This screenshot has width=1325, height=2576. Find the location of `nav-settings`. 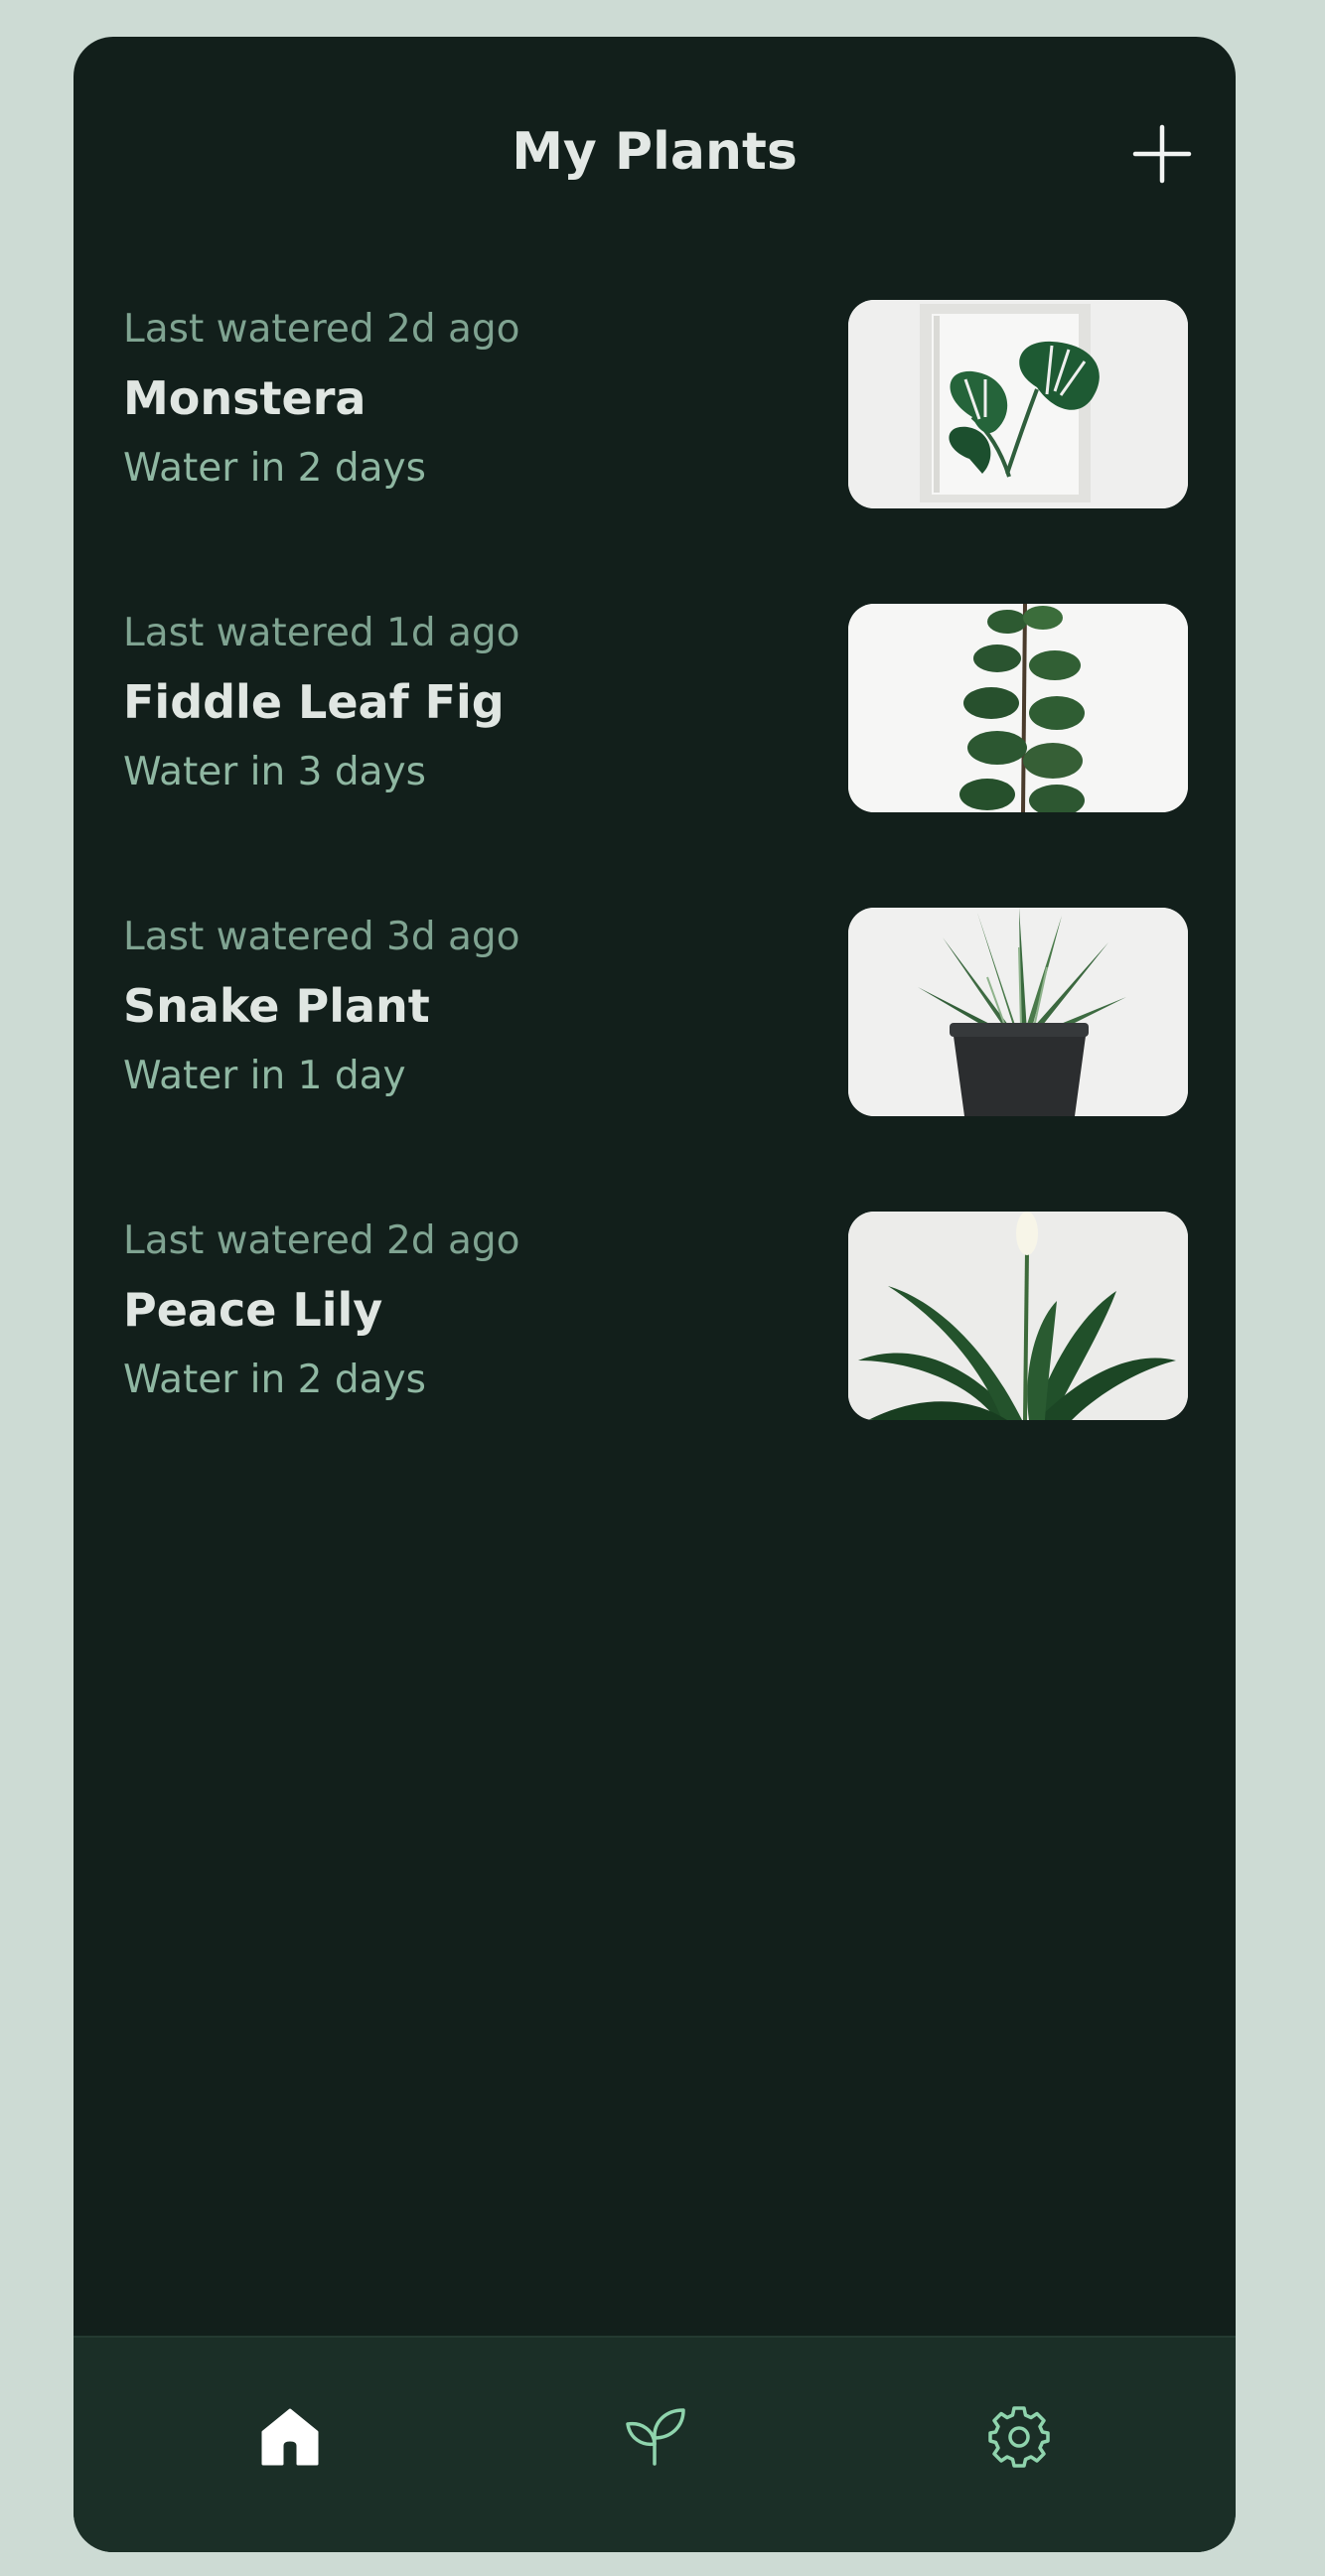

nav-settings is located at coordinates (1019, 2437).